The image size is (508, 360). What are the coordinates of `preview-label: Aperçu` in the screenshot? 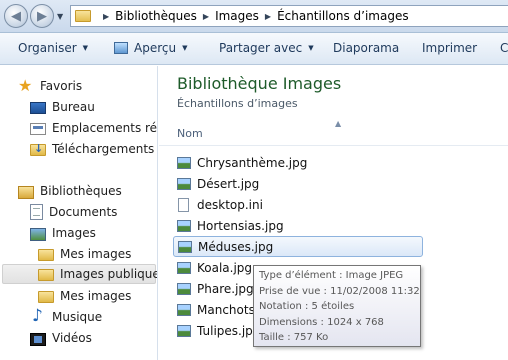 It's located at (155, 48).